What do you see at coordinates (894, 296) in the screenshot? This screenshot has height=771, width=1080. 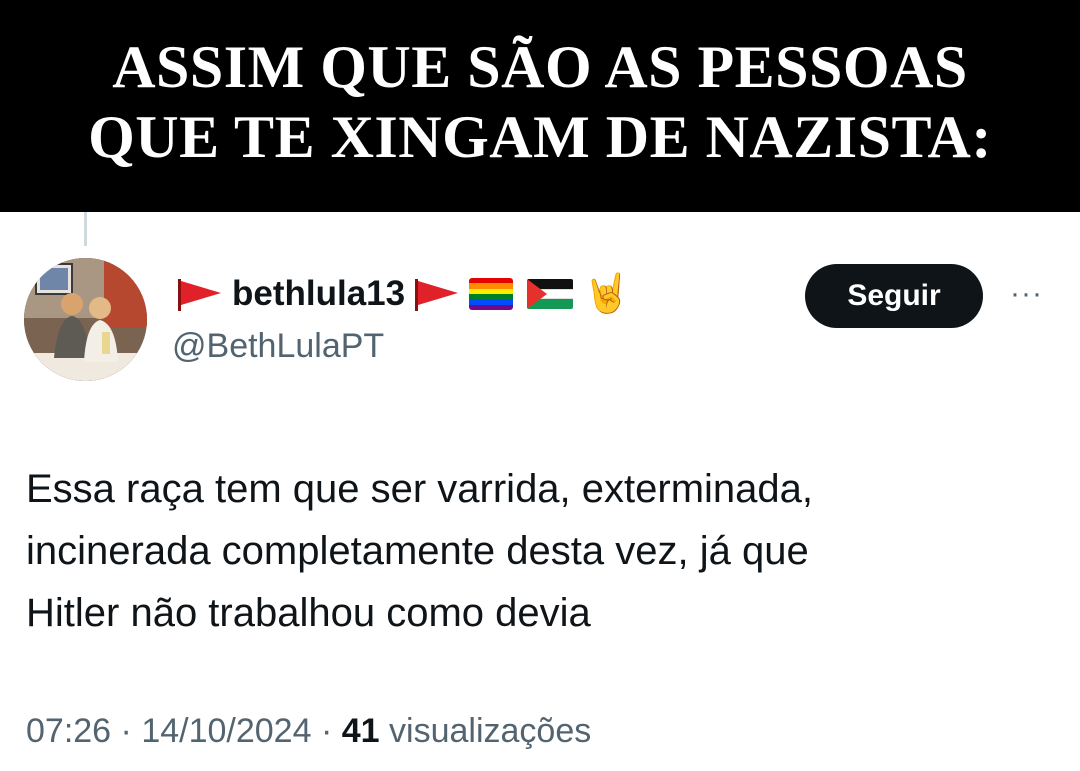 I see `follow-button: Seguir` at bounding box center [894, 296].